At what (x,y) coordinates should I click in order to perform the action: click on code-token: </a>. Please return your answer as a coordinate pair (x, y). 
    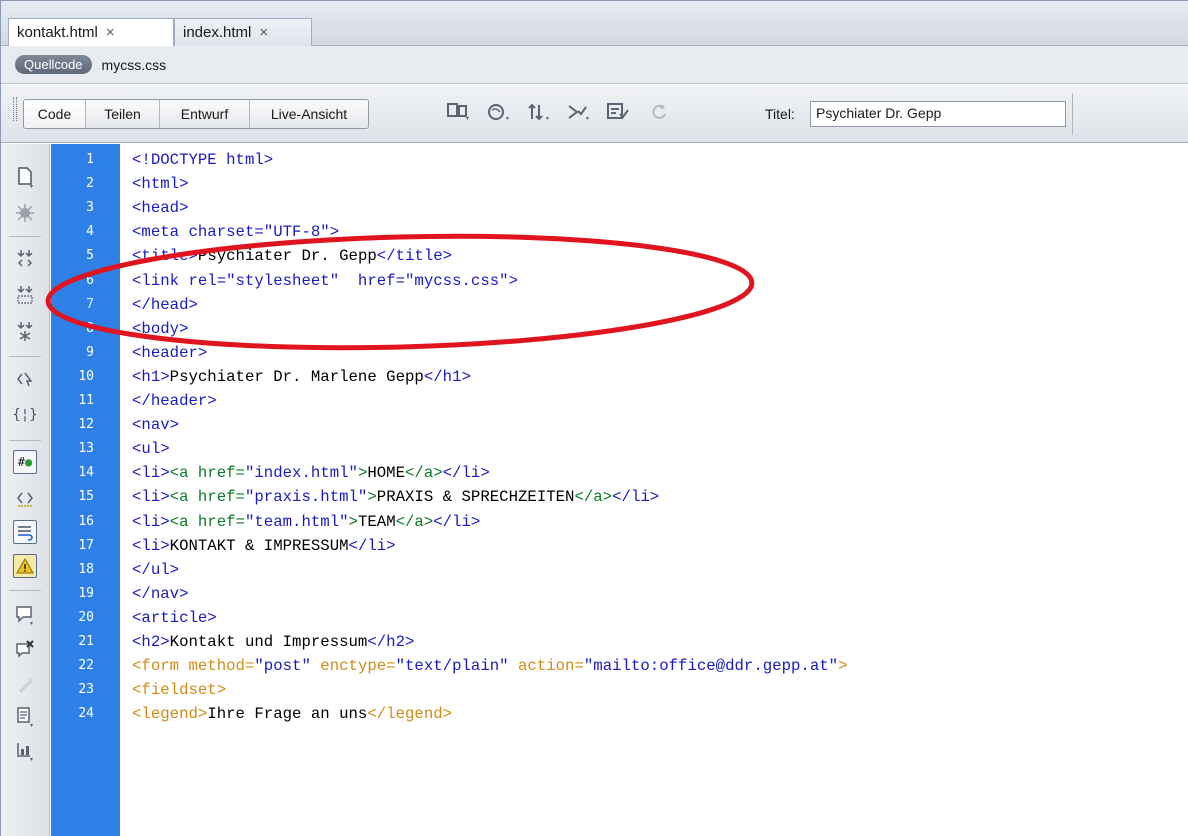
    Looking at the image, I should click on (414, 521).